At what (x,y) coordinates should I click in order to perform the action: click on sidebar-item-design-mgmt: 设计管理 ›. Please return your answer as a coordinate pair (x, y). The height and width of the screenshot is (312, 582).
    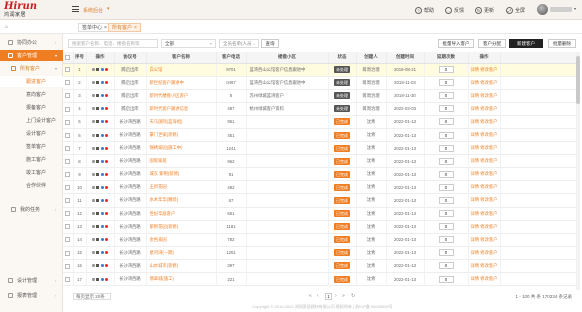
    Looking at the image, I should click on (31, 280).